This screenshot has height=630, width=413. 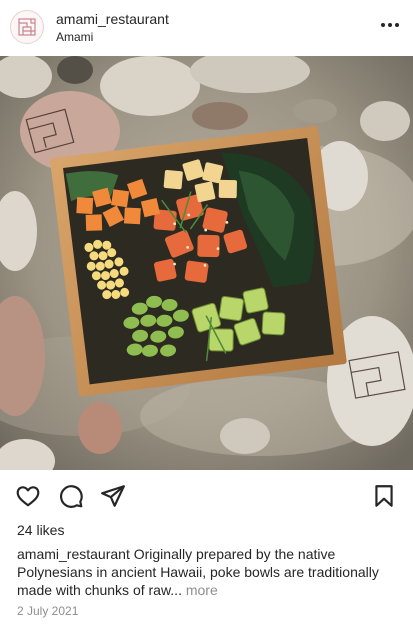 I want to click on location: Amami, so click(x=112, y=37).